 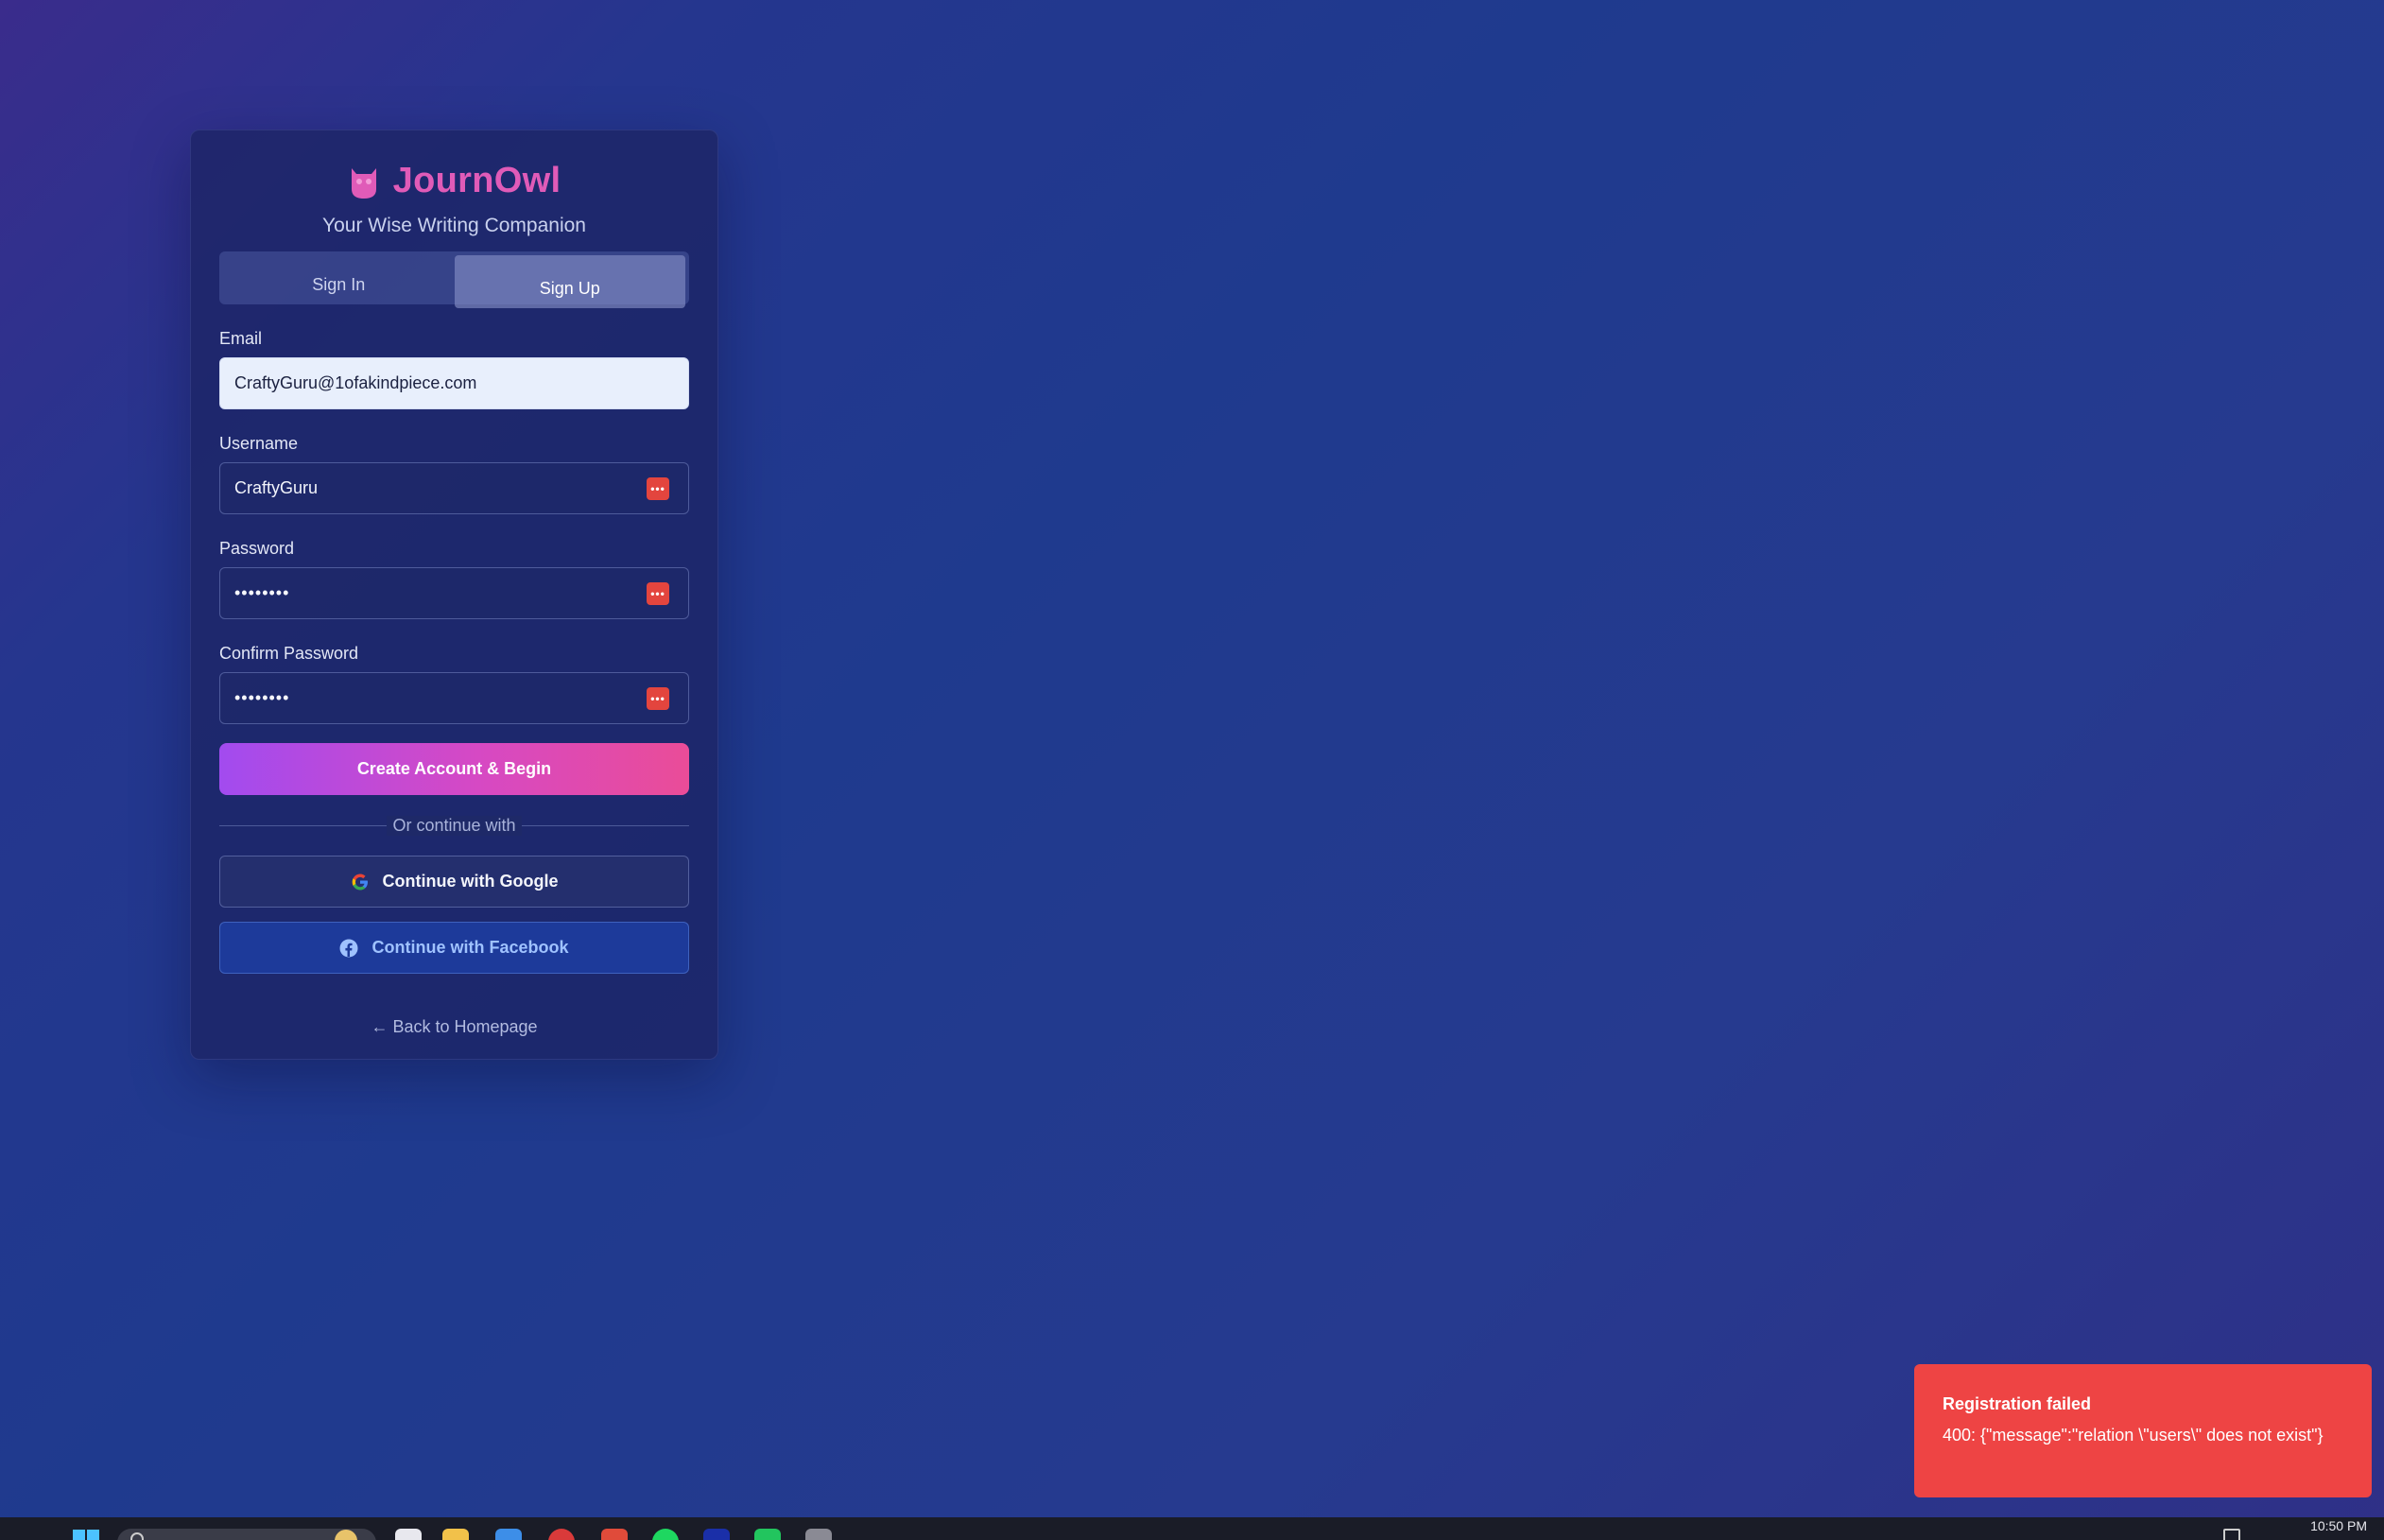 What do you see at coordinates (257, 548) in the screenshot?
I see `password-label: Password` at bounding box center [257, 548].